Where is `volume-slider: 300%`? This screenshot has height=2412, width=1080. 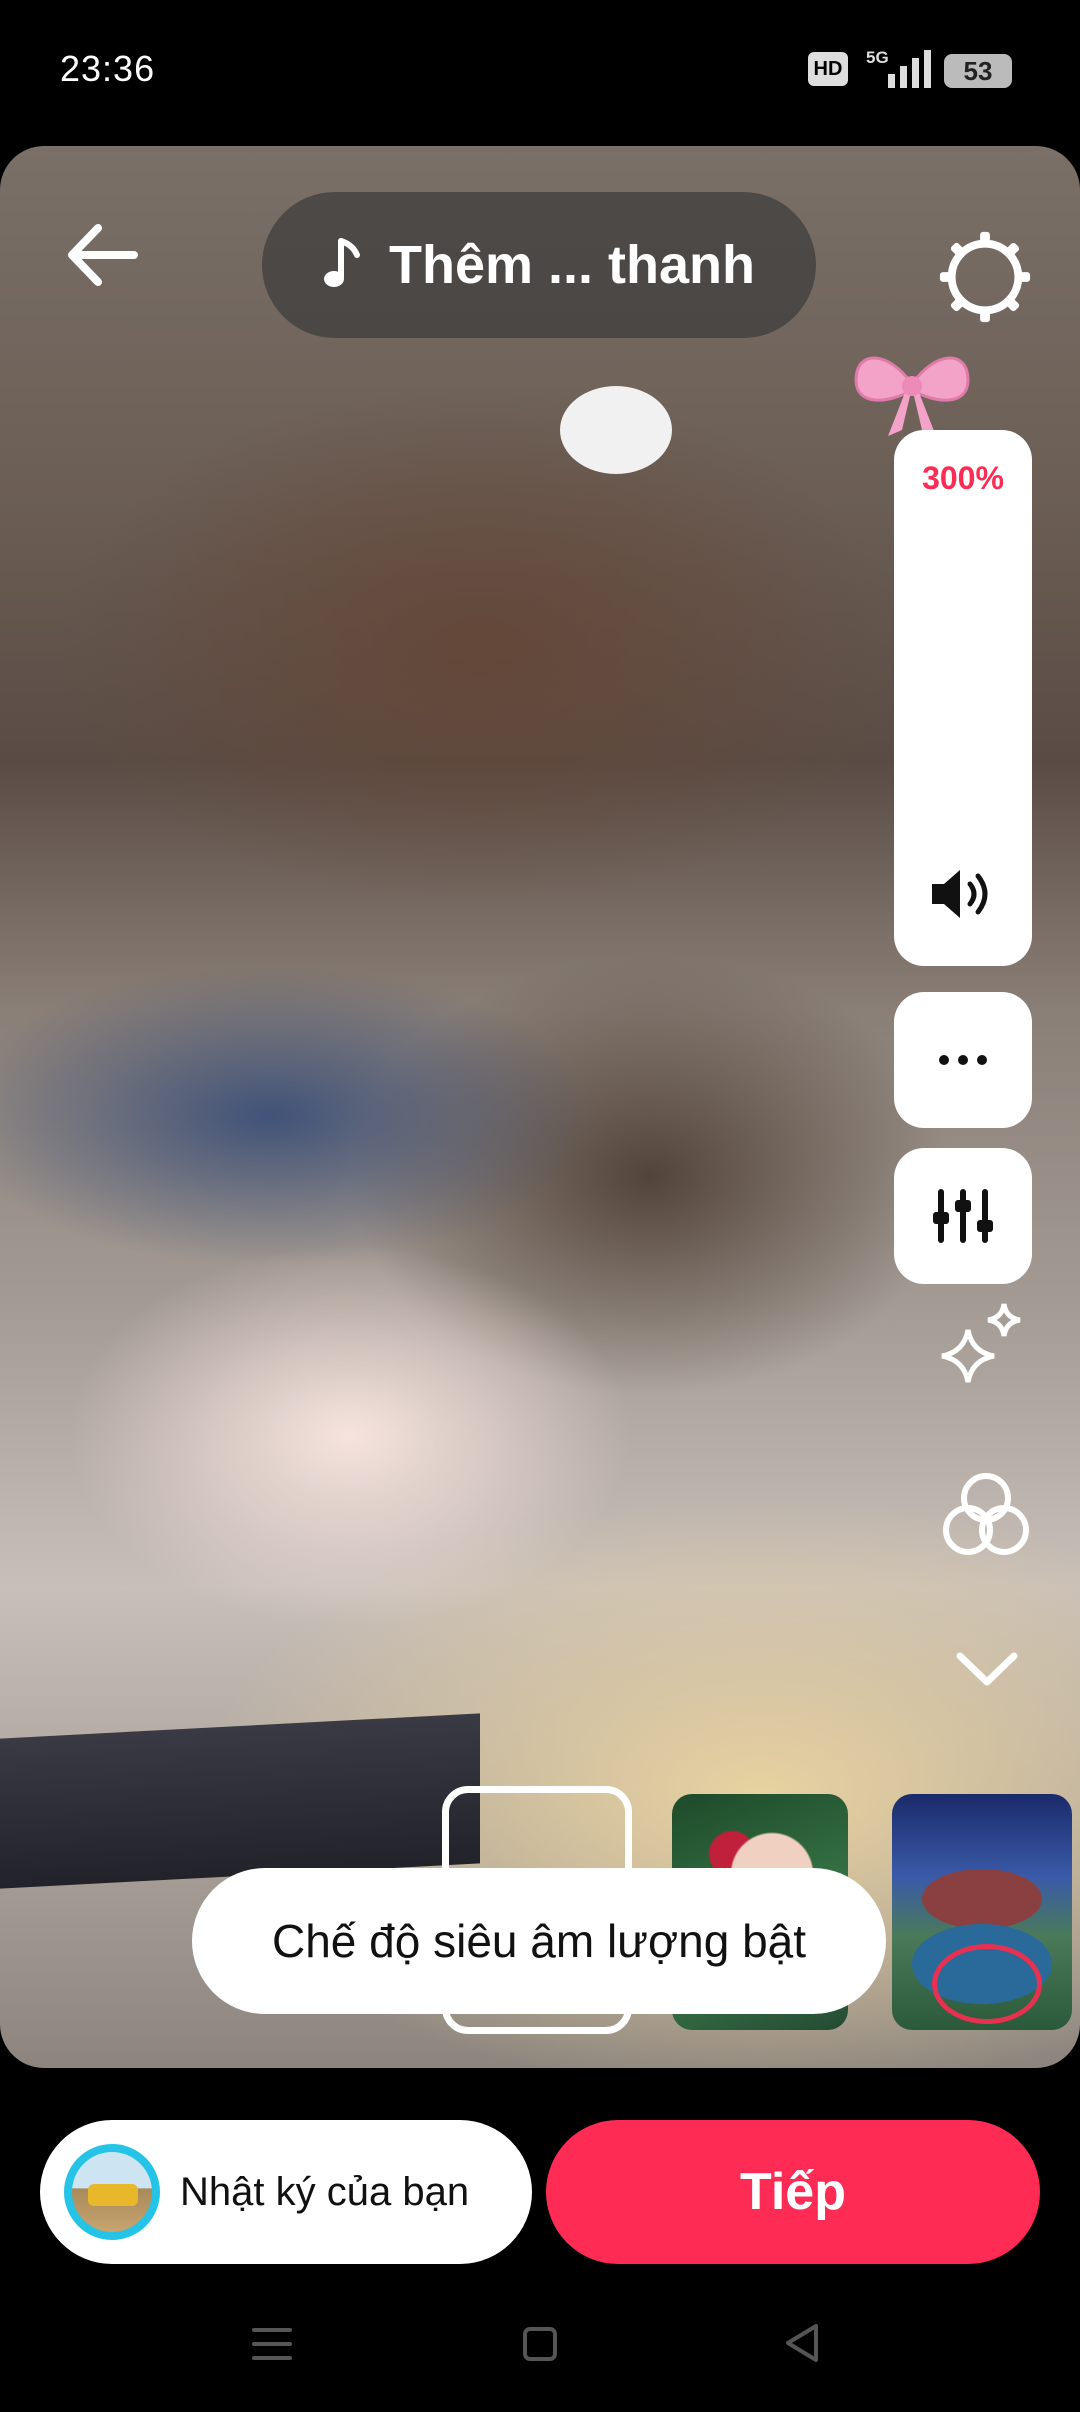
volume-slider: 300% is located at coordinates (963, 698).